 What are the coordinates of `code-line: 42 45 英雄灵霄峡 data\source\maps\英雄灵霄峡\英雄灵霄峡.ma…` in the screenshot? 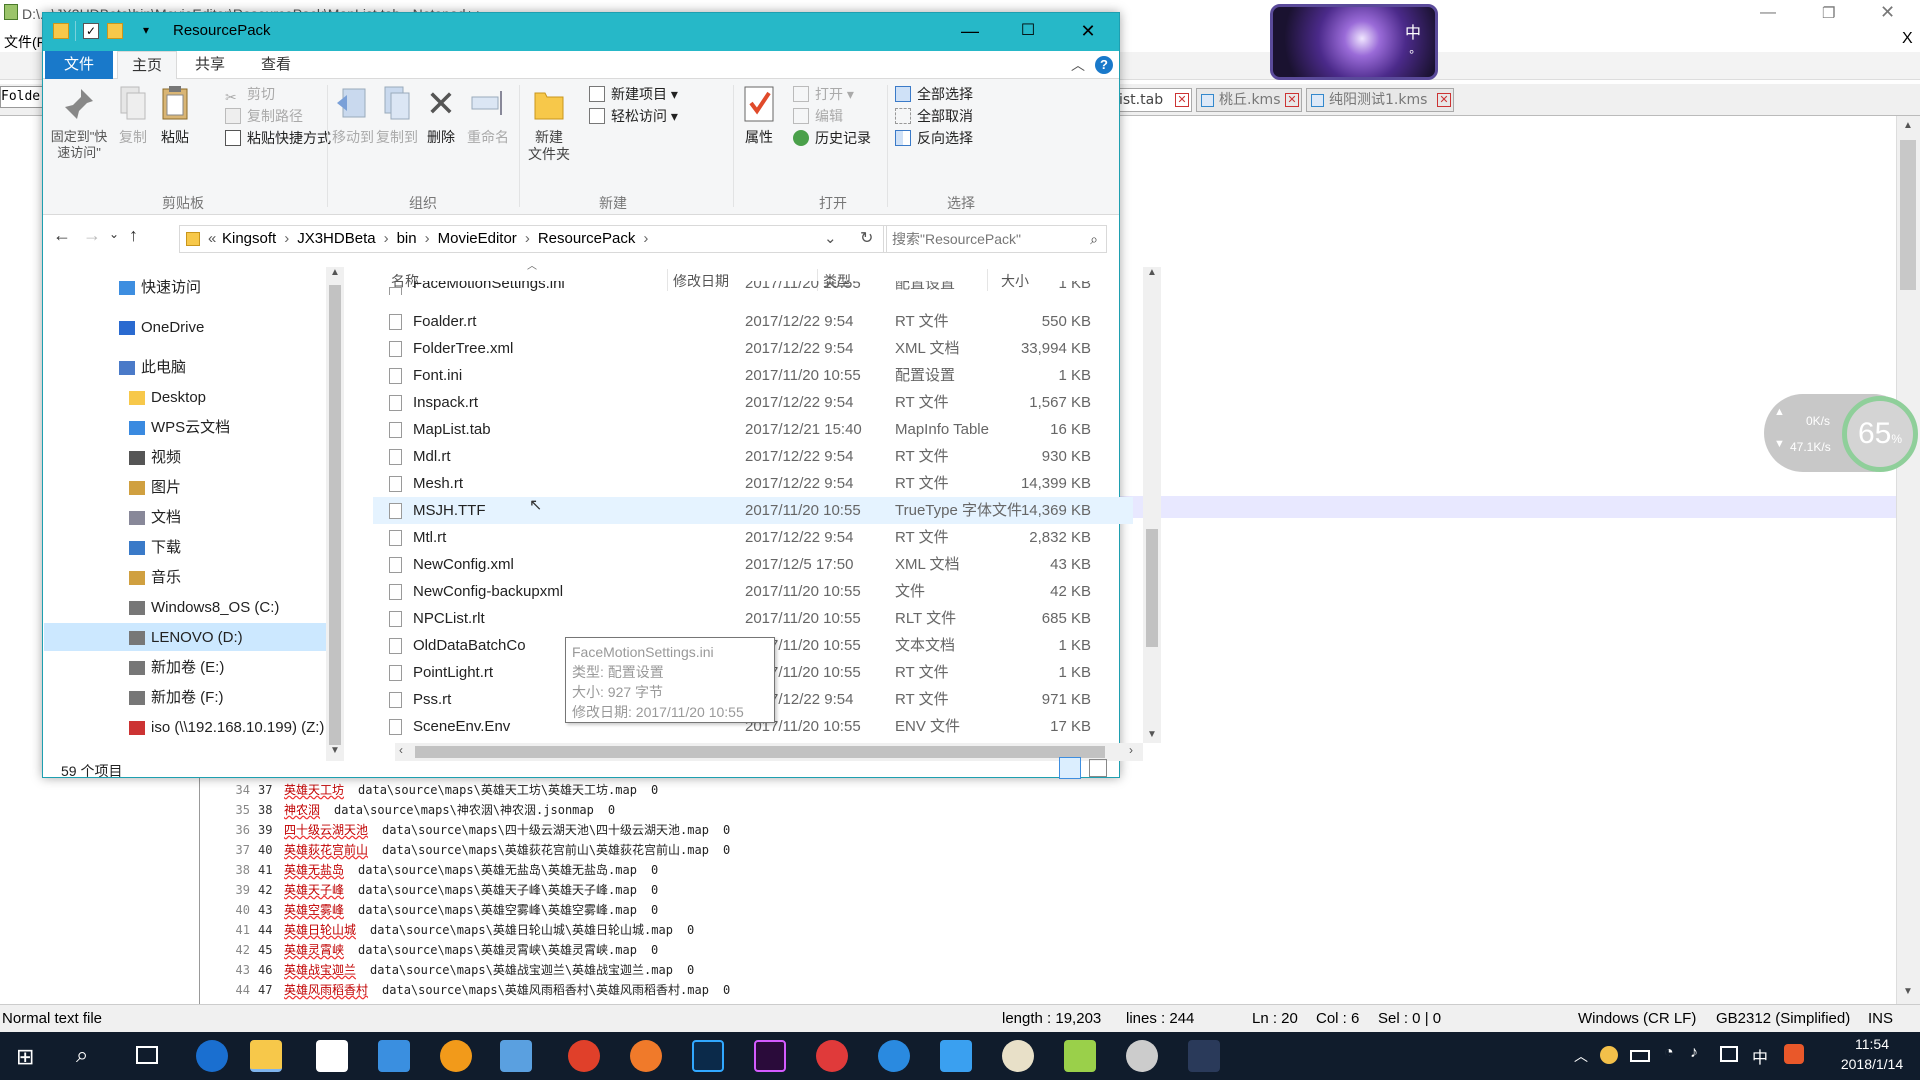 It's located at (434, 950).